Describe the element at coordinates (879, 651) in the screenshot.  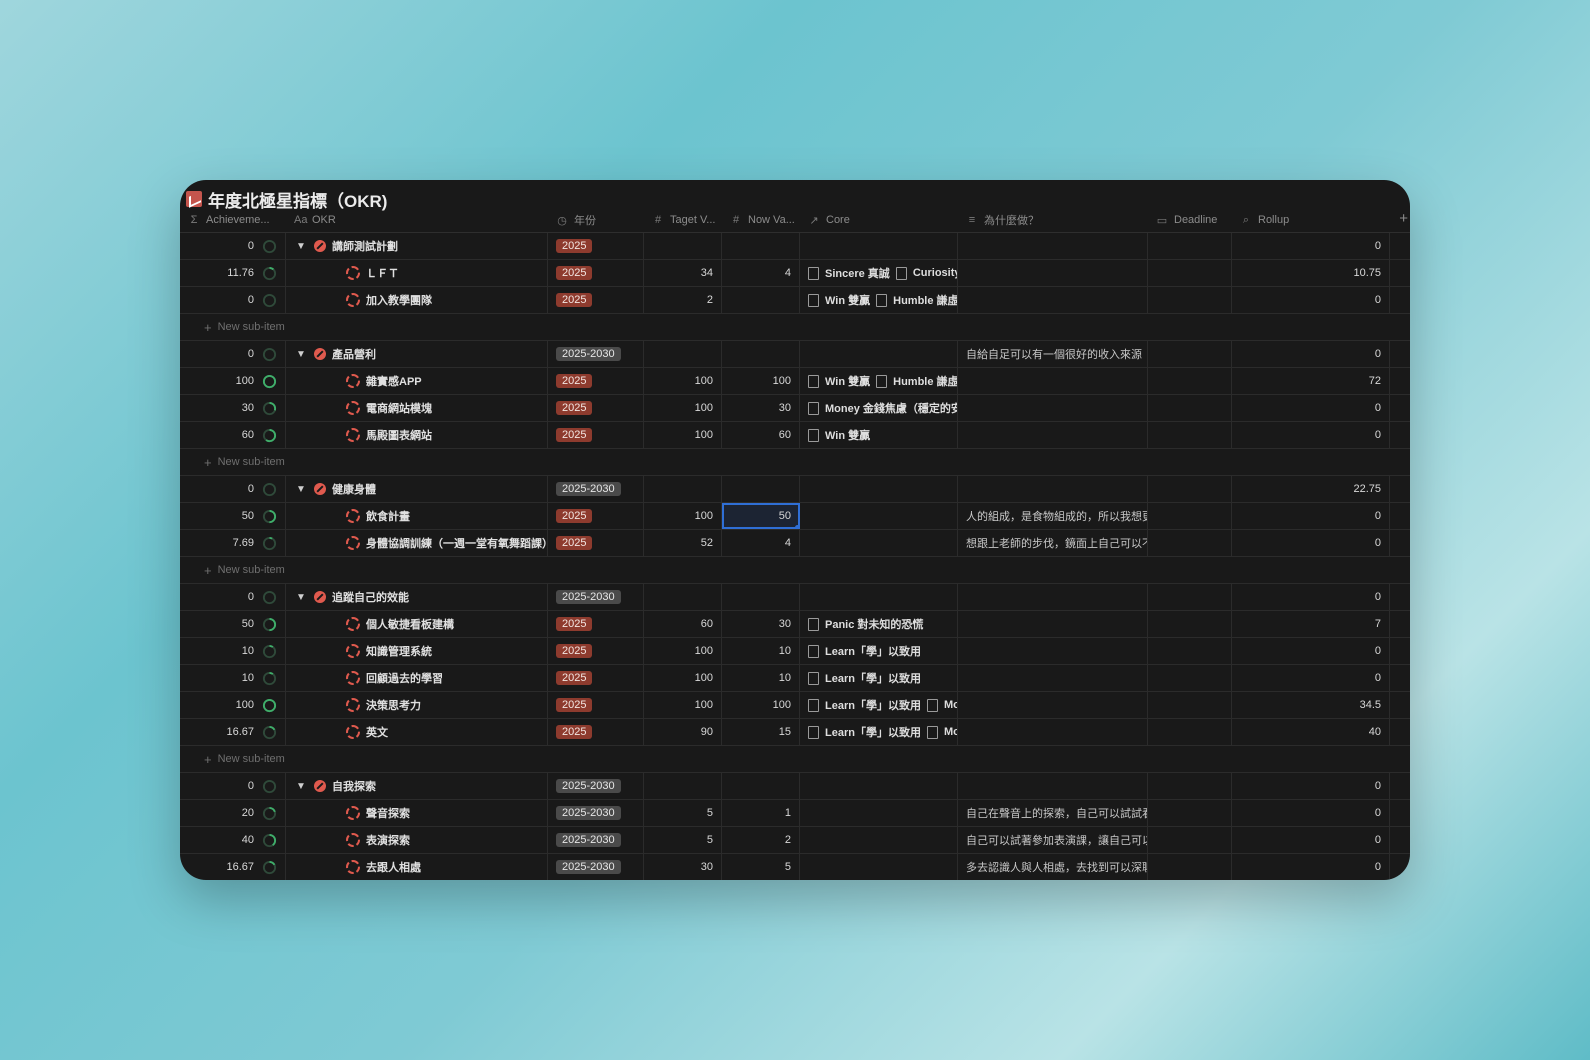
I see `core-cell: Learn「學」以致用` at that location.